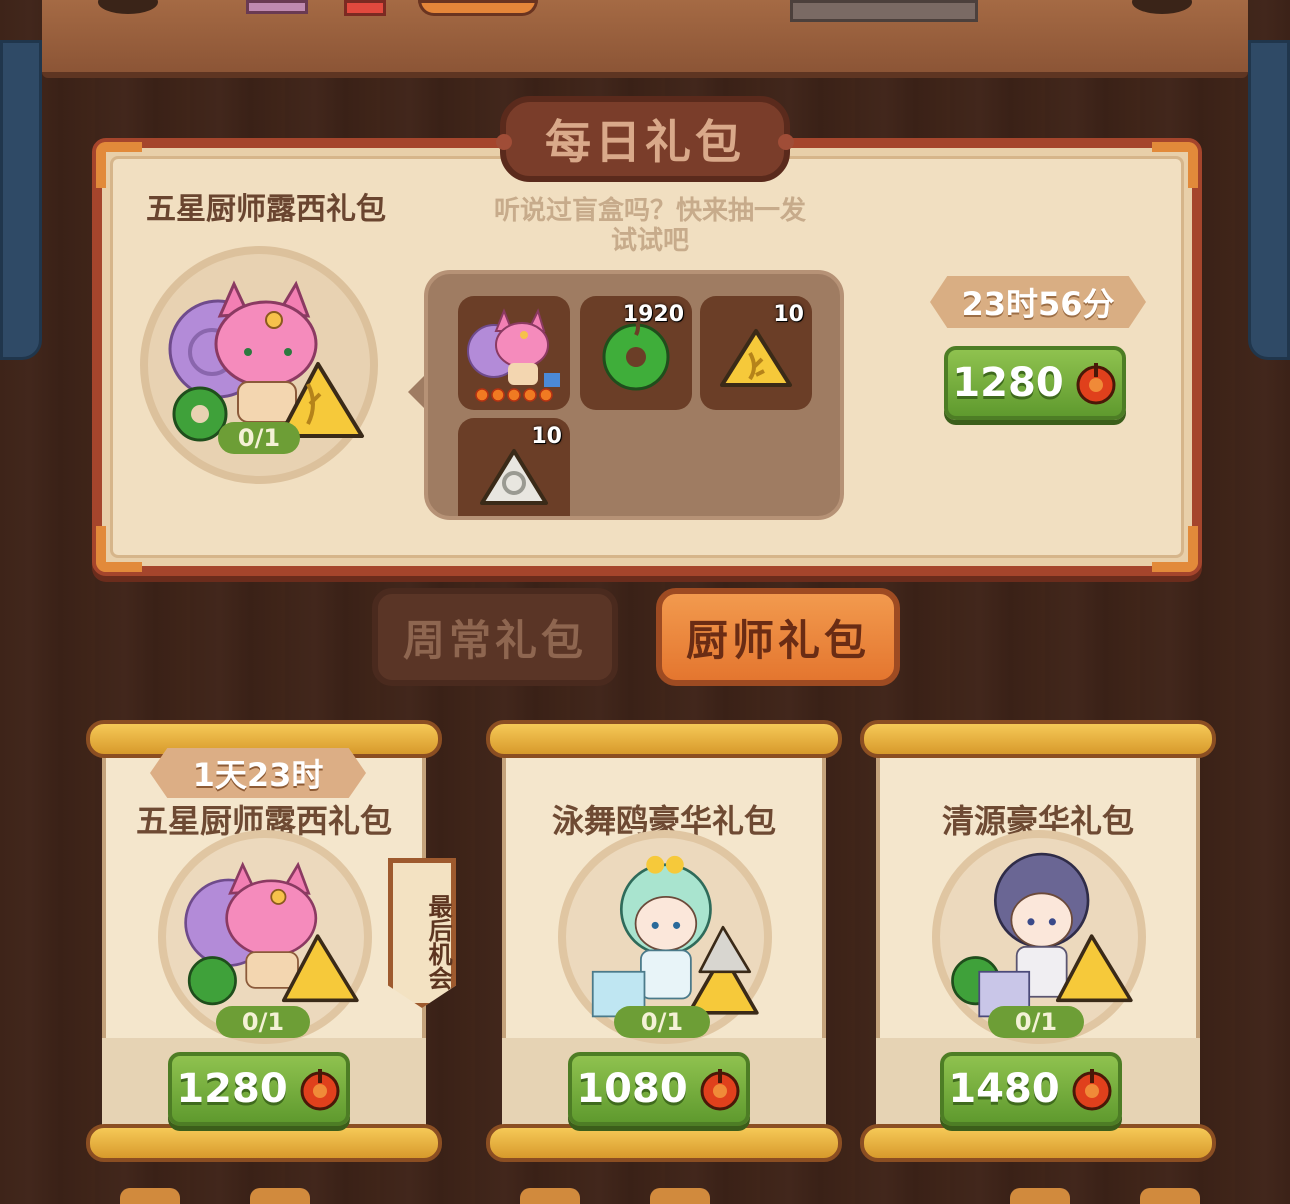 The image size is (1290, 1204). I want to click on card-price: 1480, so click(1004, 1089).